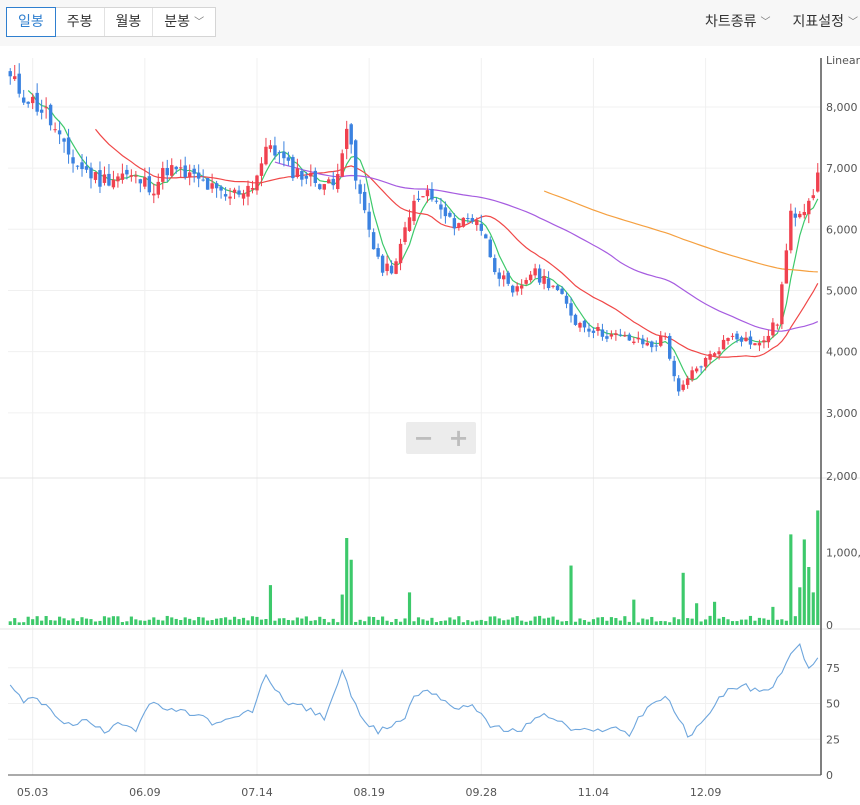  I want to click on date-axis-label: 12.09, so click(706, 792).